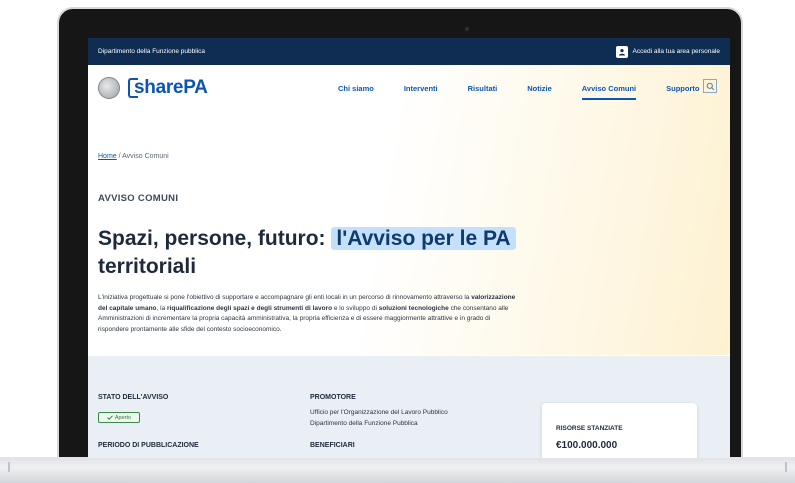  I want to click on search-icon, so click(710, 86).